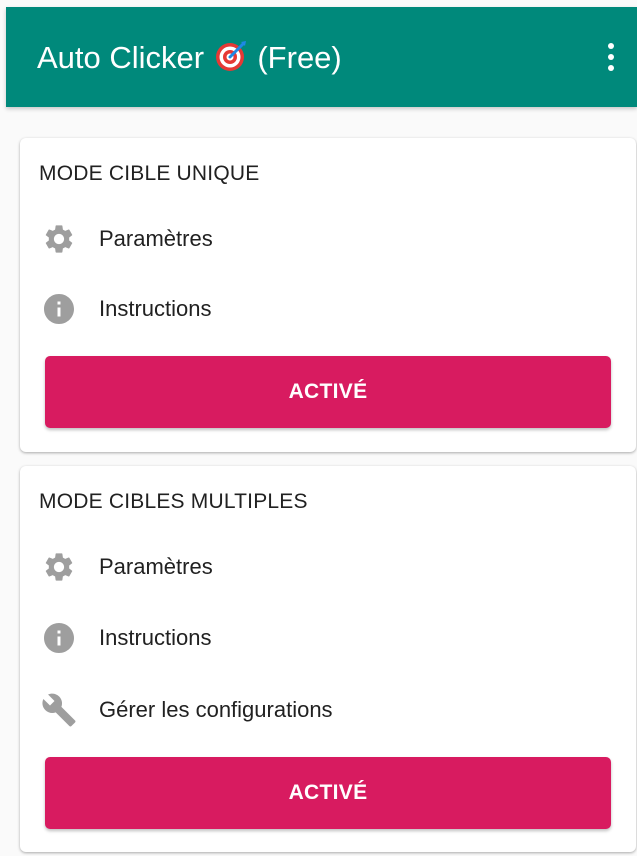 The image size is (637, 856). I want to click on multi-instructions-item: Instructions, so click(329, 638).